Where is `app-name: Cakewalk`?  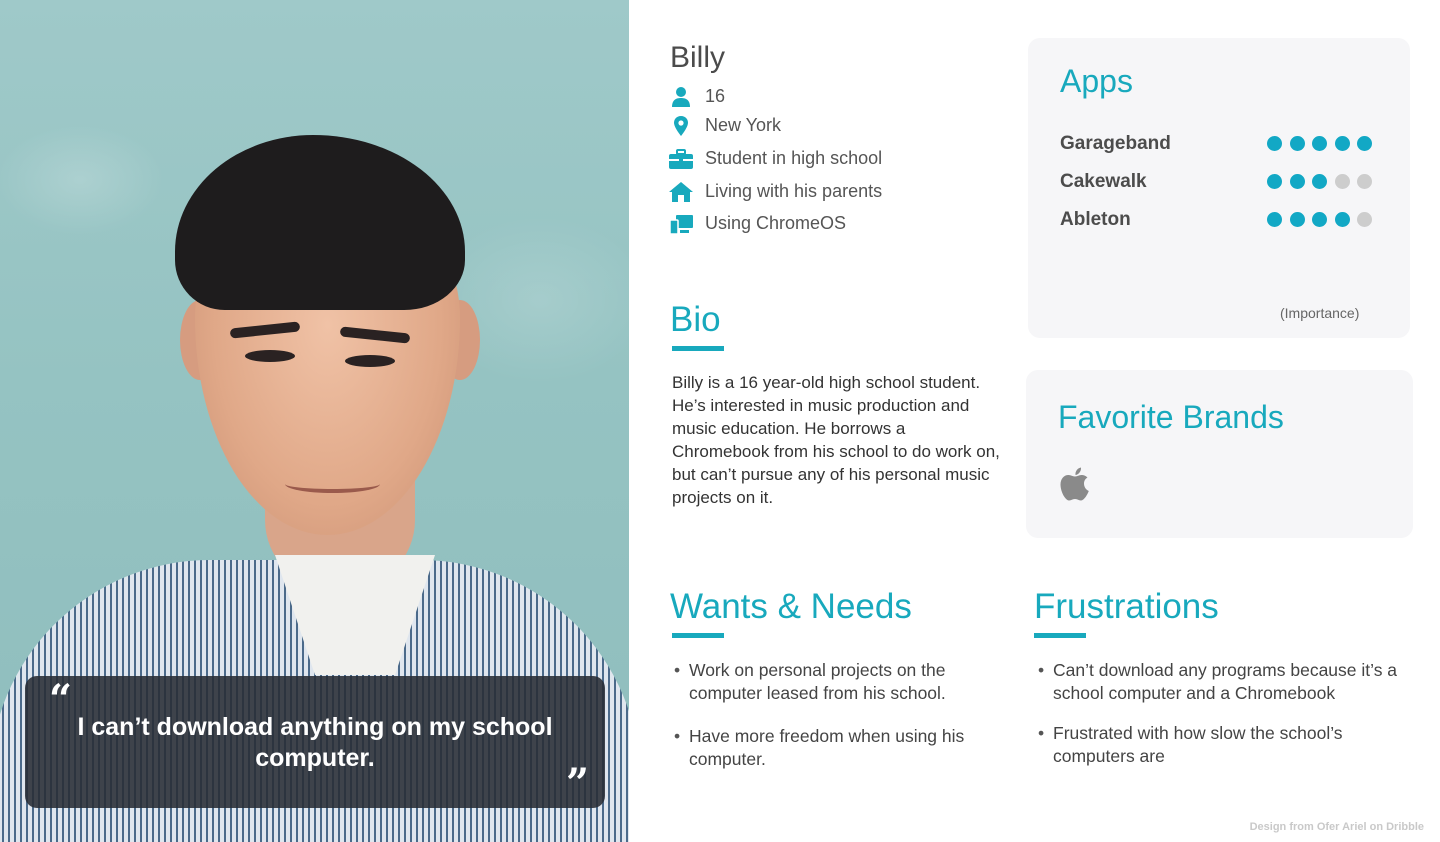 app-name: Cakewalk is located at coordinates (1103, 181).